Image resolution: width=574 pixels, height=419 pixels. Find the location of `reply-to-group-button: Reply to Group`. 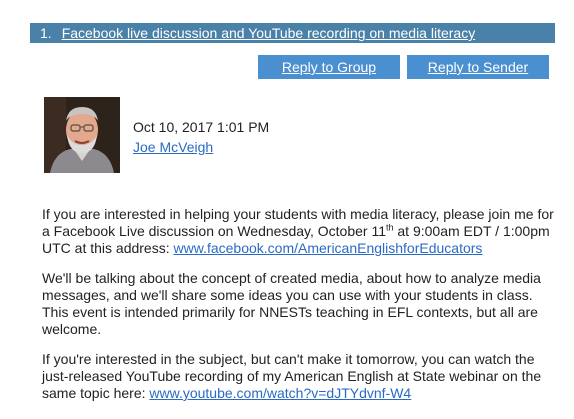

reply-to-group-button: Reply to Group is located at coordinates (329, 67).